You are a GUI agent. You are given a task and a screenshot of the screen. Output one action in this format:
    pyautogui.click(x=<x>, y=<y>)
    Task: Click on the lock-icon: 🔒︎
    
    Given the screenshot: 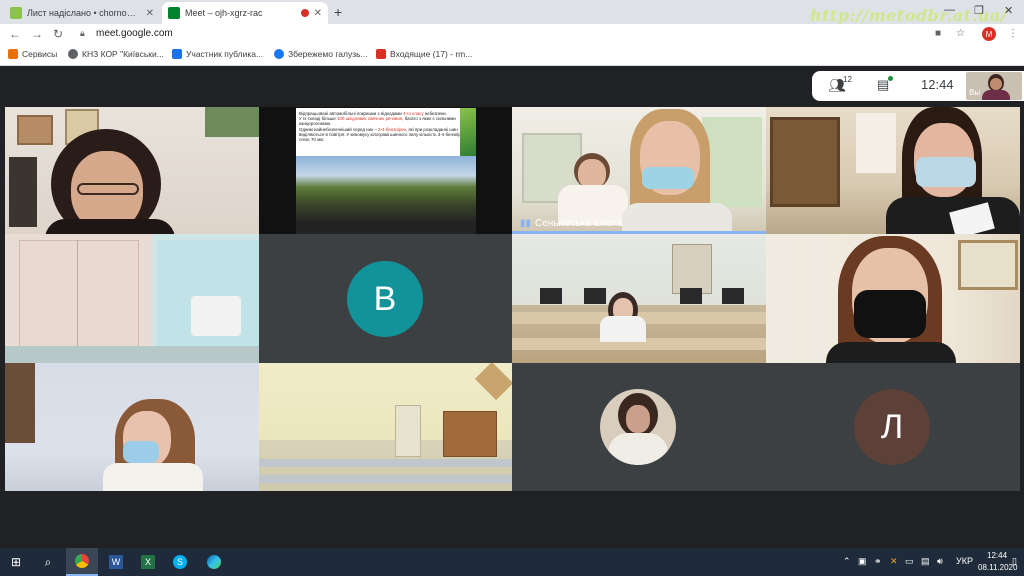 What is the action you would take?
    pyautogui.click(x=82, y=33)
    